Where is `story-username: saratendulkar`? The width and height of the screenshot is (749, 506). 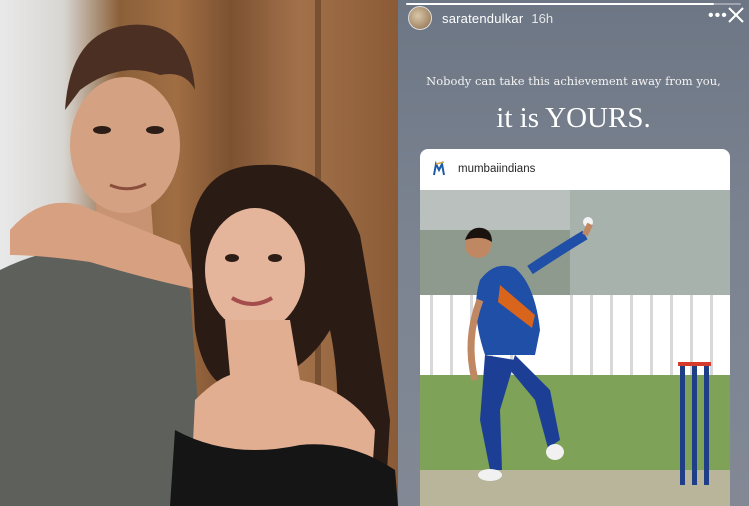
story-username: saratendulkar is located at coordinates (482, 18).